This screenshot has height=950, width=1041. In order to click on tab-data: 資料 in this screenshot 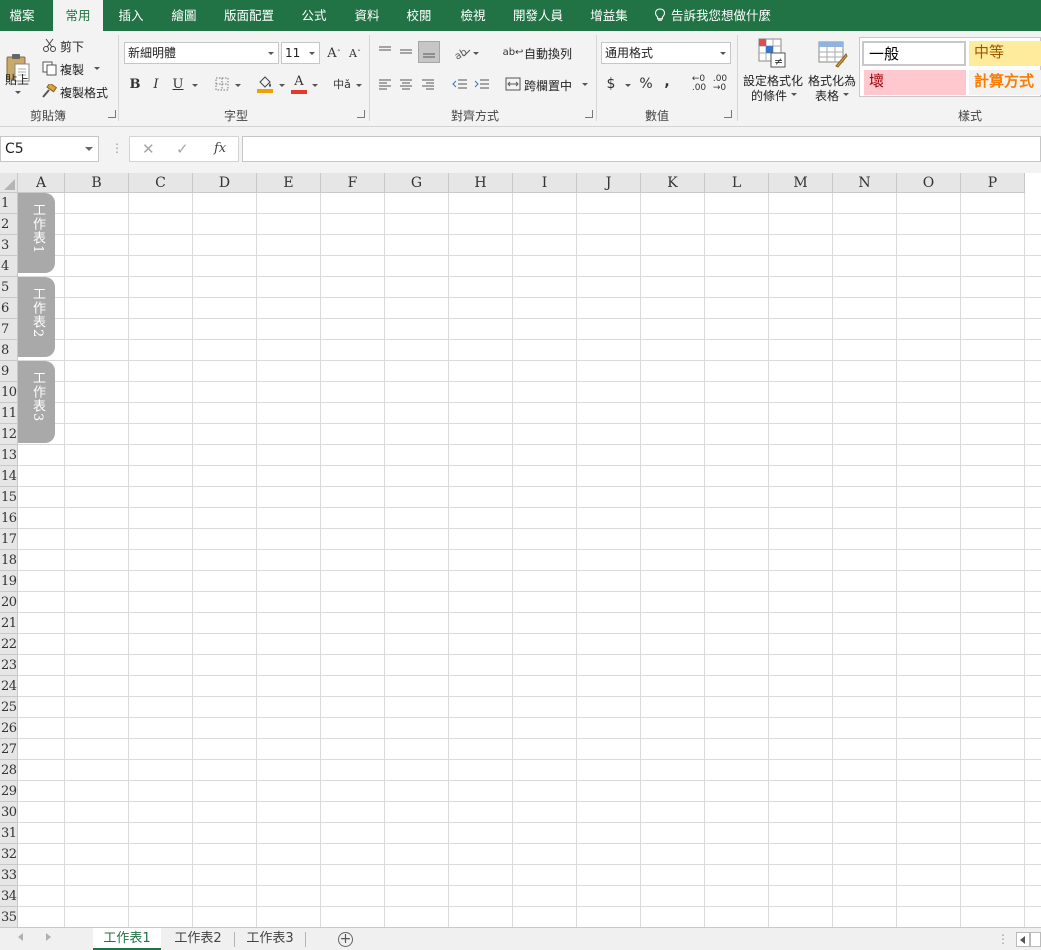, I will do `click(367, 15)`.